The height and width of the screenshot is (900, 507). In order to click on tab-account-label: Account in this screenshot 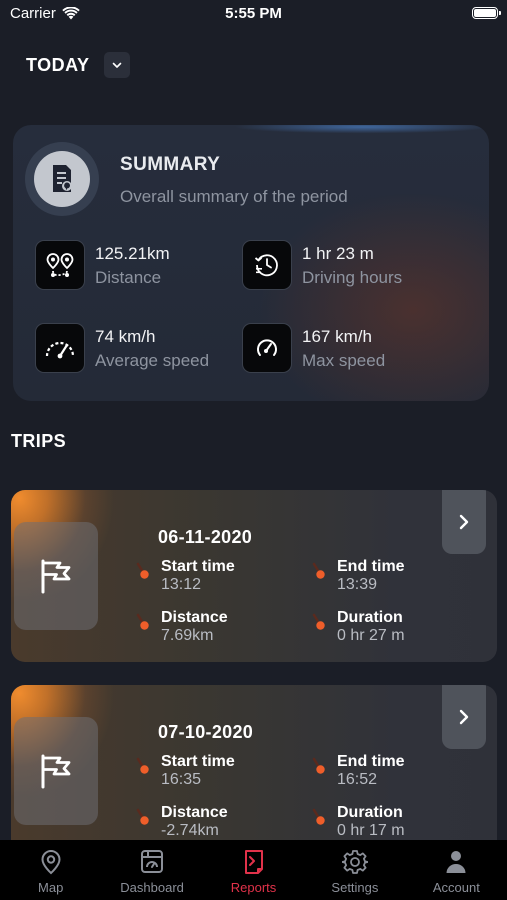, I will do `click(456, 887)`.